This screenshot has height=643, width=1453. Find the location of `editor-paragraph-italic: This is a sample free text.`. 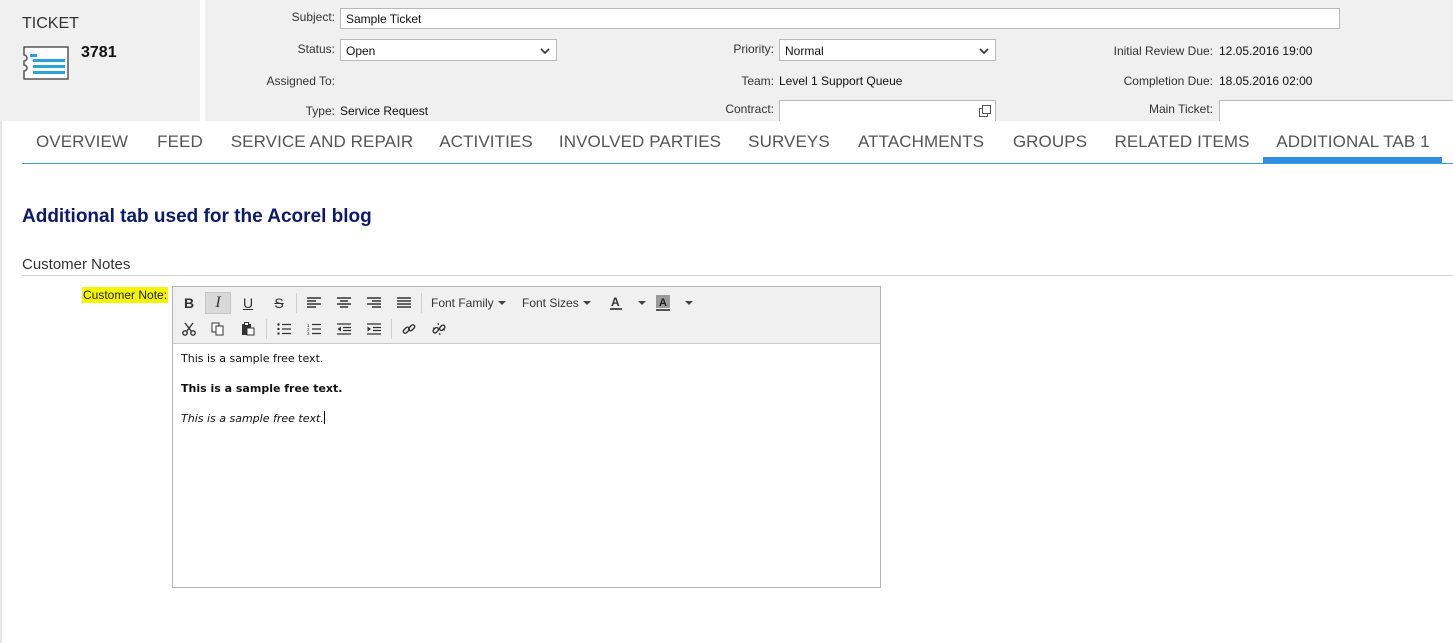

editor-paragraph-italic: This is a sample free text. is located at coordinates (253, 418).